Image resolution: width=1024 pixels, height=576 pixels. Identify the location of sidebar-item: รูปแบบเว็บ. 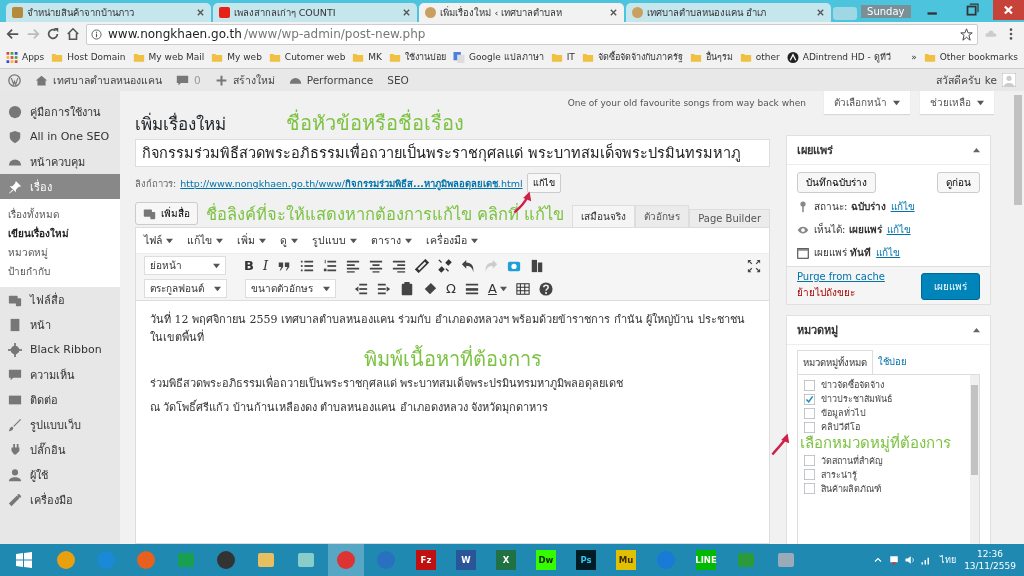
(60, 424).